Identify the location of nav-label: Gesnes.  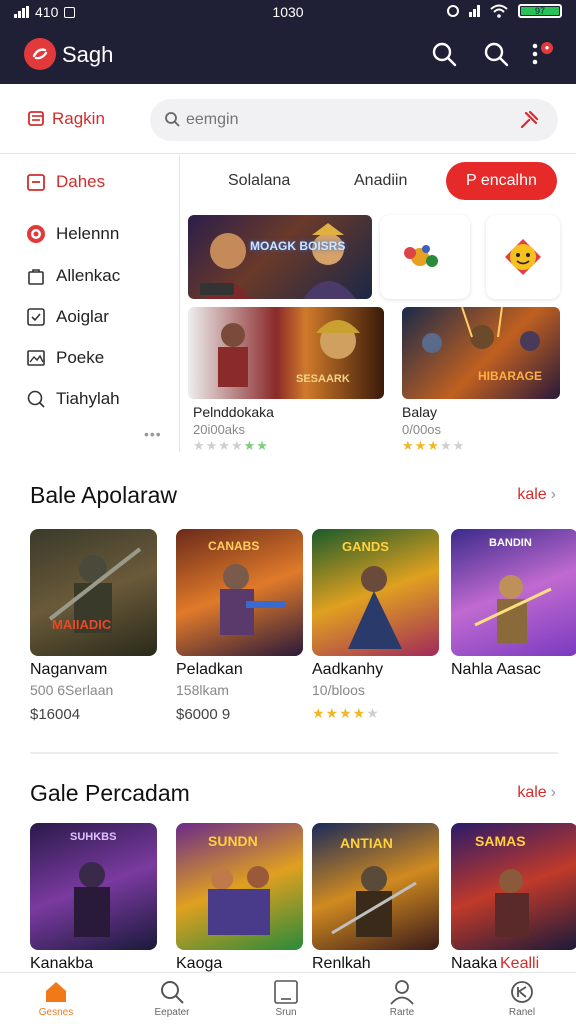
(56, 1012).